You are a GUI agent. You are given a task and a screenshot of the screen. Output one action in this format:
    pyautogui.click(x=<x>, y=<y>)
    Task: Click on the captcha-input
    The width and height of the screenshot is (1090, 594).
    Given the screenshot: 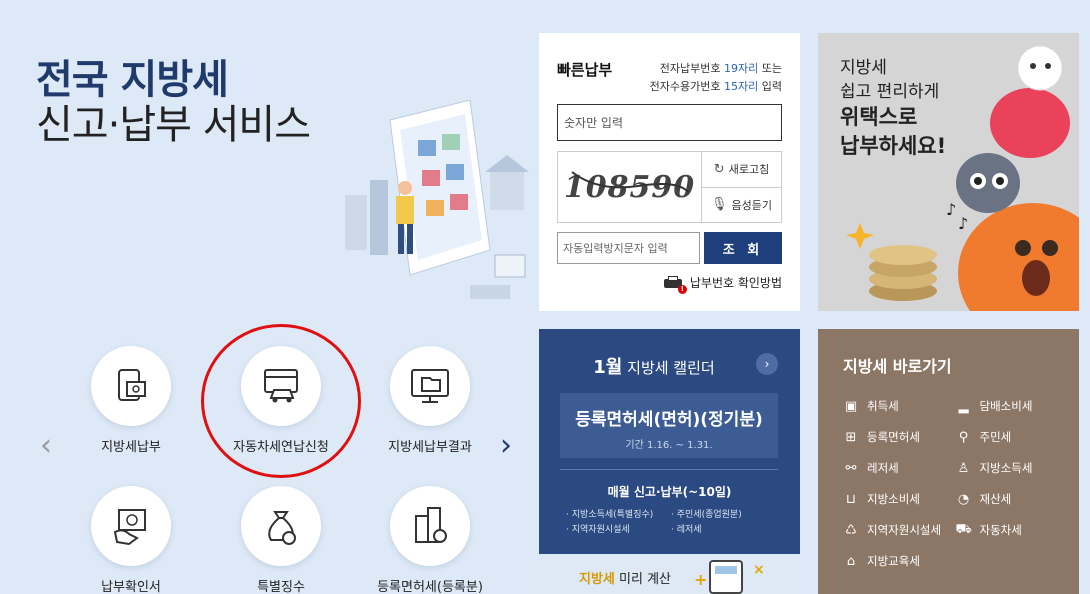 What is the action you would take?
    pyautogui.click(x=628, y=248)
    